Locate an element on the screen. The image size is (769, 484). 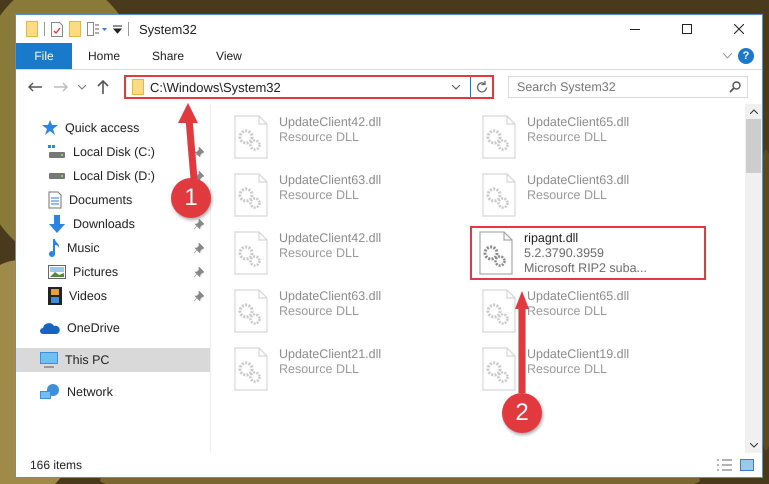
nav-item: Pictures is located at coordinates (113, 272).